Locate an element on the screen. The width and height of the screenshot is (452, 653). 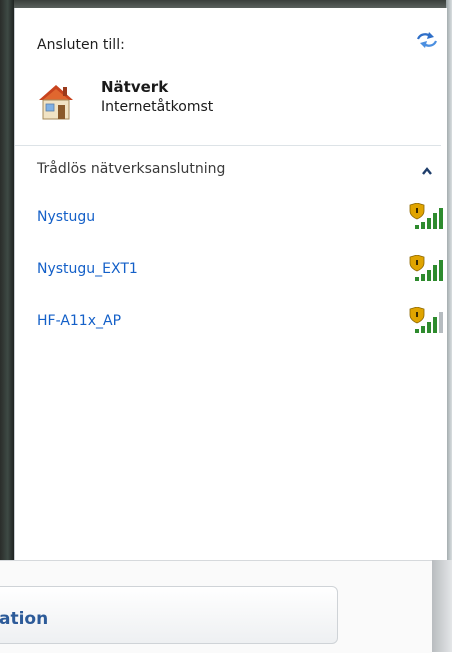
wifi-network-item: HF-A11x_AP is located at coordinates (239, 322).